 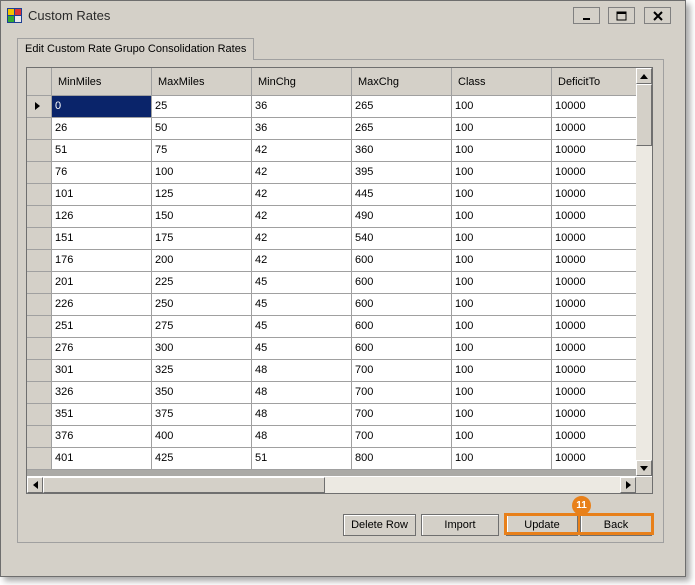 I want to click on column-header: DeficitTo, so click(x=594, y=82).